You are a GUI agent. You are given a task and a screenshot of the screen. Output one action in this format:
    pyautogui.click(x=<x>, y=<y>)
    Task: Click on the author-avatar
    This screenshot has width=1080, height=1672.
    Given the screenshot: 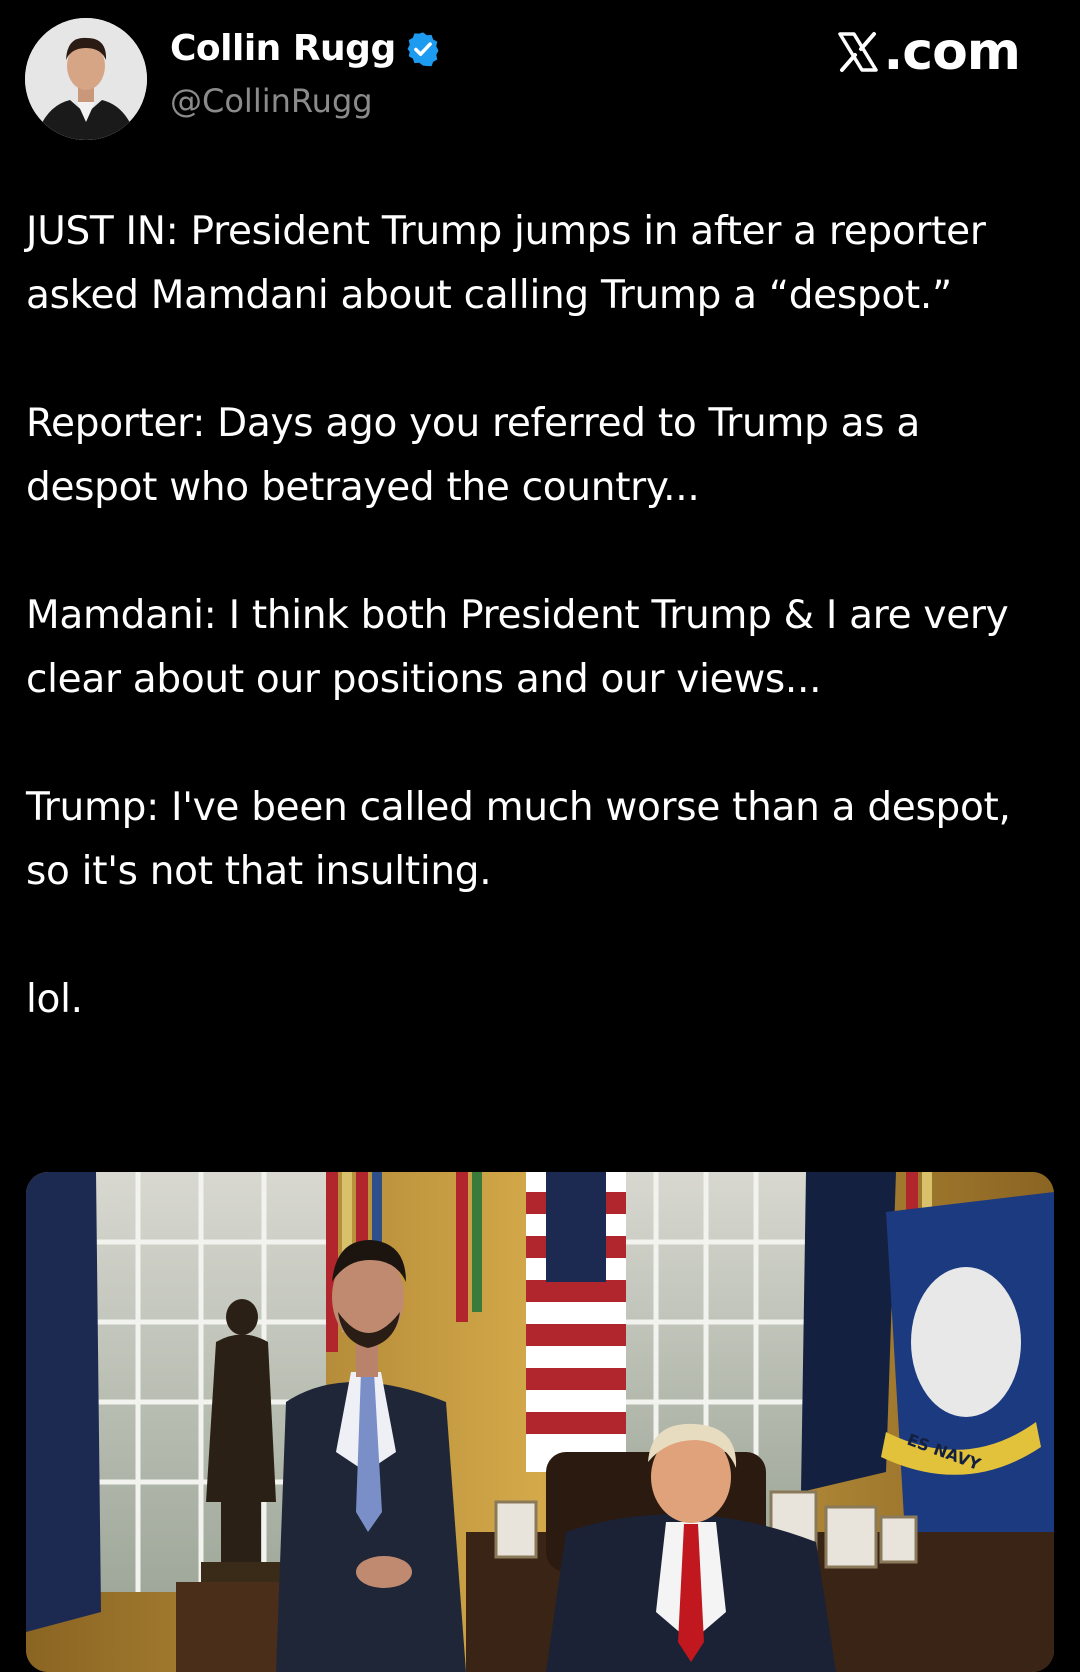 What is the action you would take?
    pyautogui.click(x=86, y=79)
    